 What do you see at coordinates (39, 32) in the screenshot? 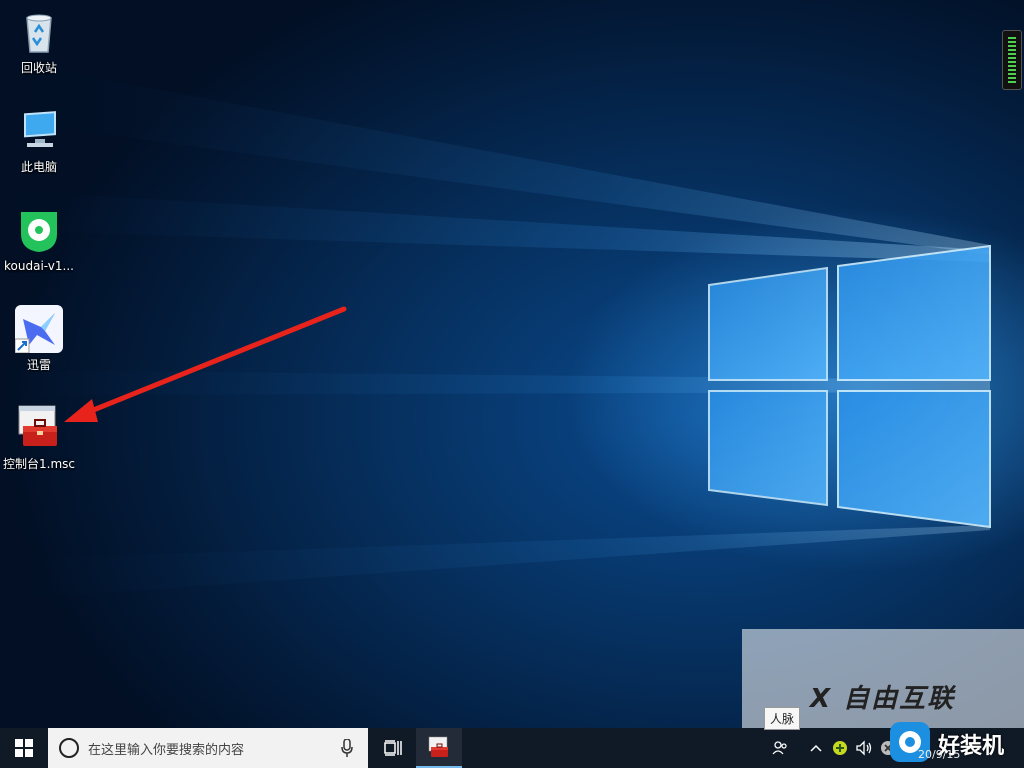
I see `recycle-bin-icon` at bounding box center [39, 32].